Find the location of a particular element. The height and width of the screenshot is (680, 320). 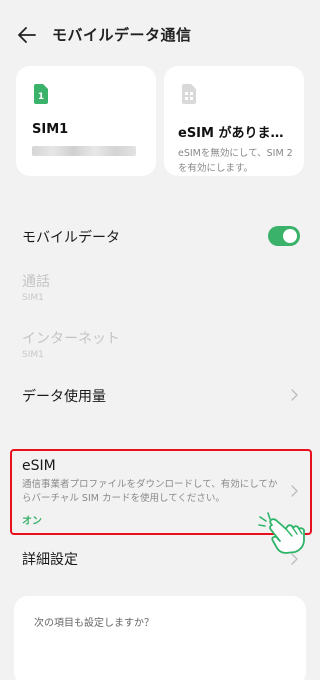

advanced-settings-label: 詳細設定 is located at coordinates (50, 559).